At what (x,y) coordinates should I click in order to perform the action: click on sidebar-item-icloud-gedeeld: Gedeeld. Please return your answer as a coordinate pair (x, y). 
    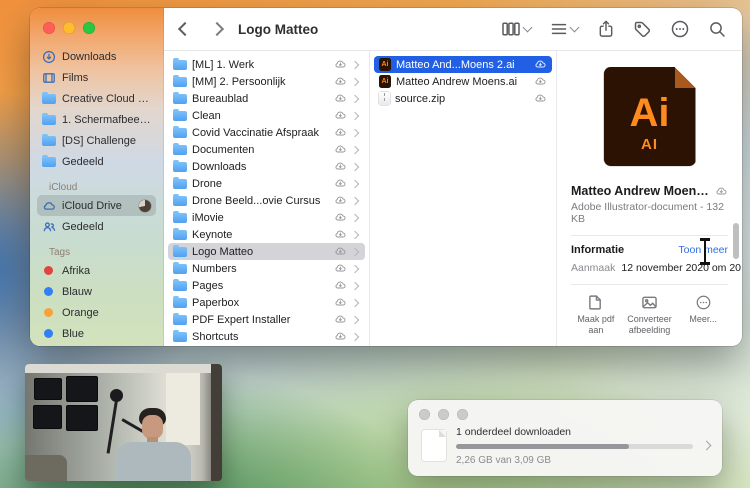
    Looking at the image, I should click on (96, 226).